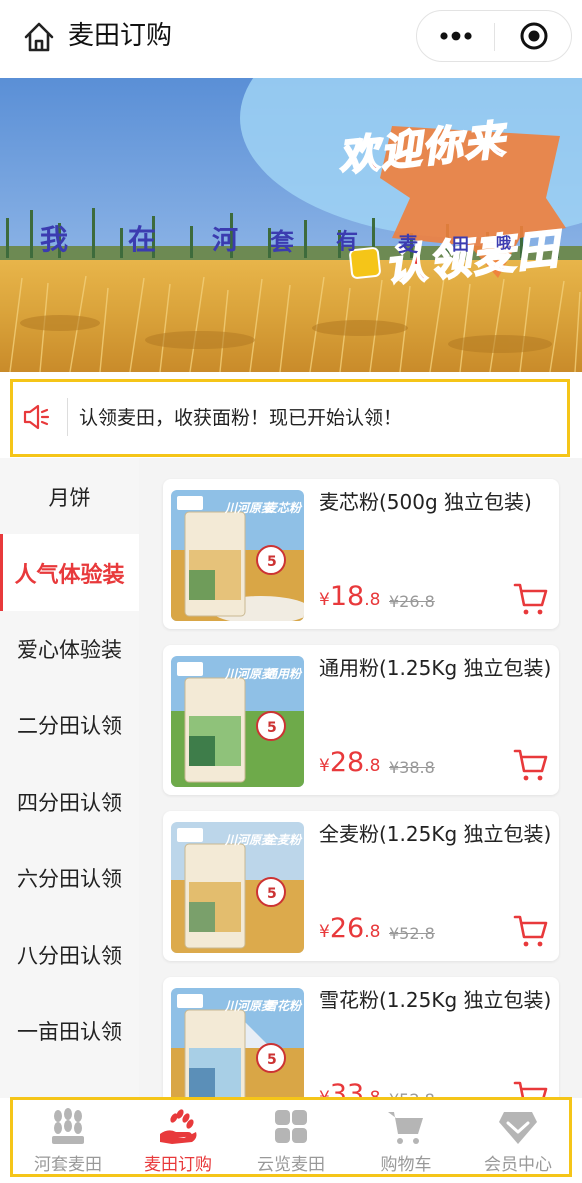 The image size is (582, 1183). What do you see at coordinates (291, 1165) in the screenshot?
I see `tab-label: 云览麦田` at bounding box center [291, 1165].